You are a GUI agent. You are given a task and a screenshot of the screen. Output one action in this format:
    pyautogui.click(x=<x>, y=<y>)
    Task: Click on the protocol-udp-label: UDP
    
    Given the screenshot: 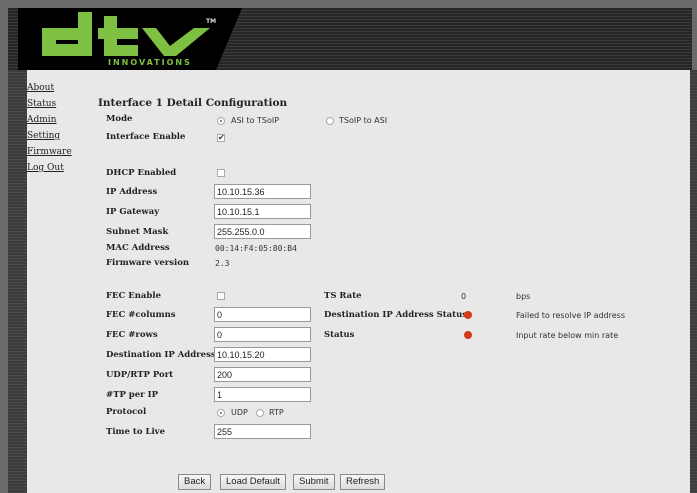 What is the action you would take?
    pyautogui.click(x=239, y=412)
    